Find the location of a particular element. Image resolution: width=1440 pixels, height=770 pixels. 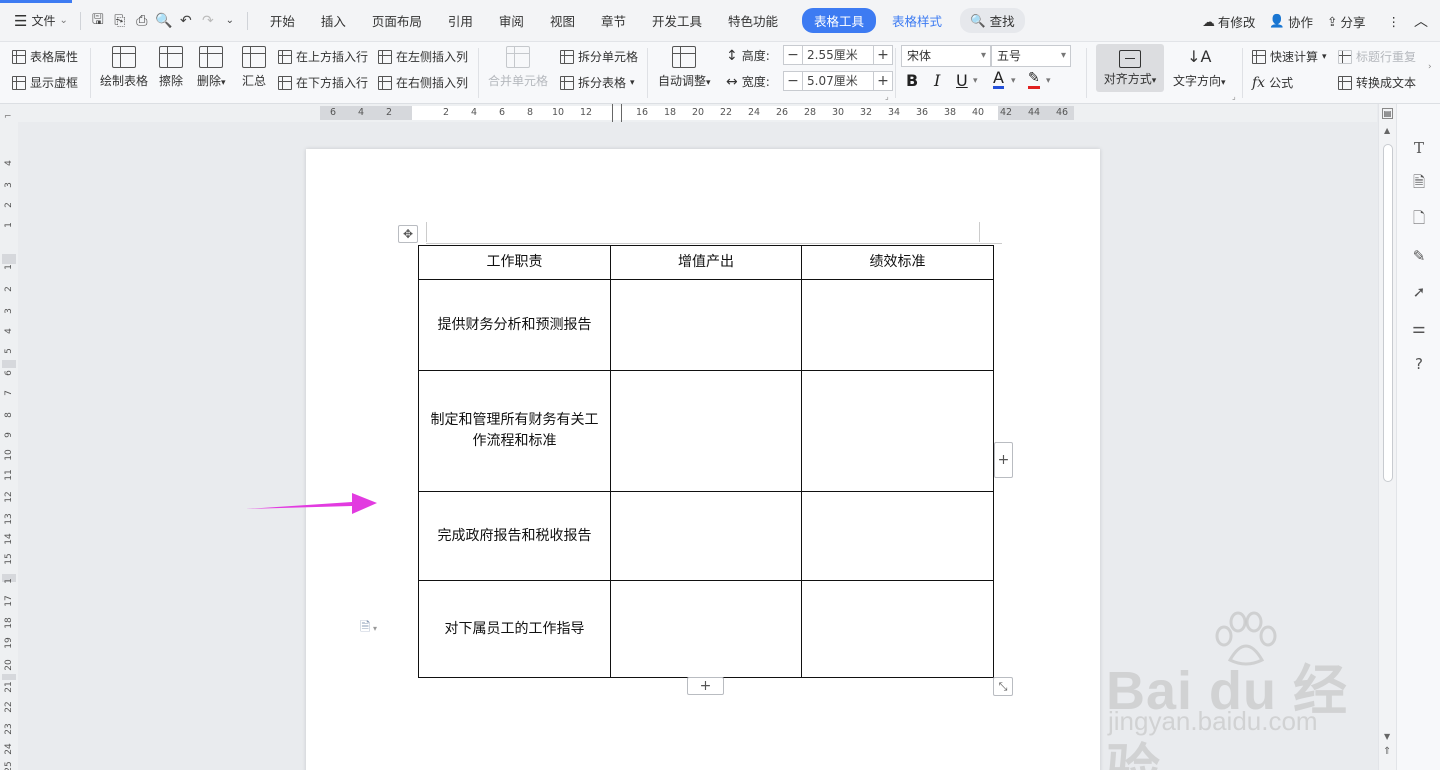

share-button: ⇪ 分享 is located at coordinates (1346, 21).